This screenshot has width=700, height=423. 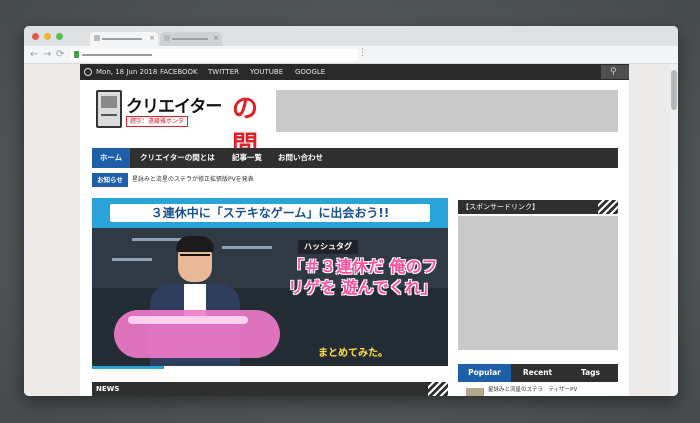 I want to click on nav-item-contact: お問い合わせ, so click(x=300, y=158).